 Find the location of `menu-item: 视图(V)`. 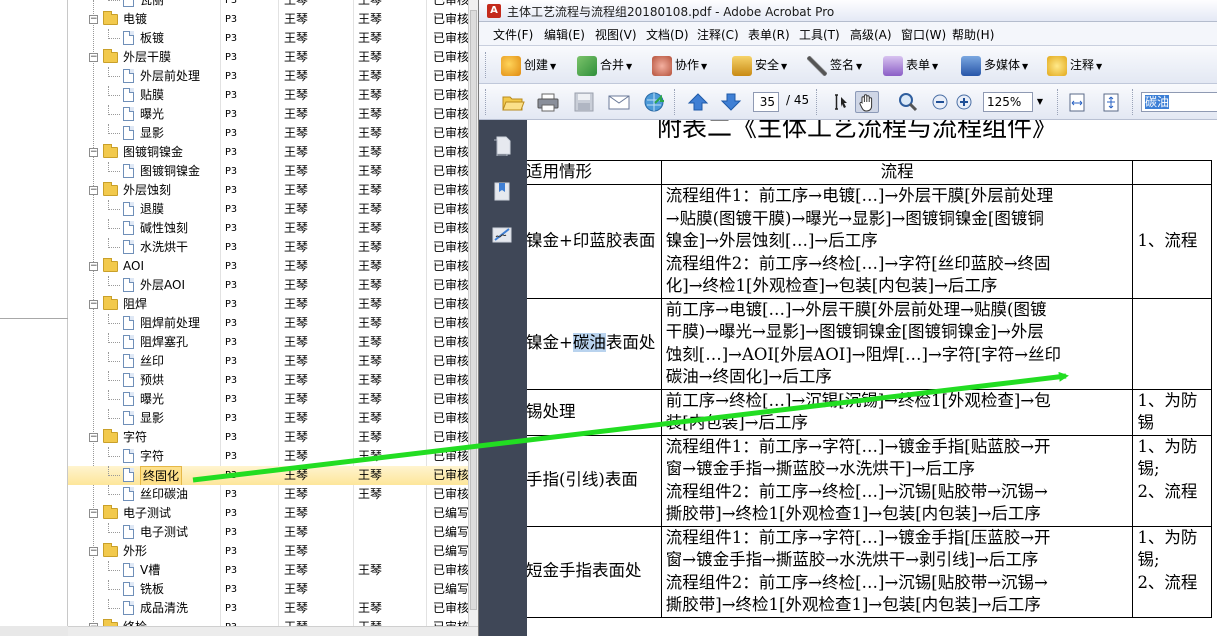

menu-item: 视图(V) is located at coordinates (616, 34).